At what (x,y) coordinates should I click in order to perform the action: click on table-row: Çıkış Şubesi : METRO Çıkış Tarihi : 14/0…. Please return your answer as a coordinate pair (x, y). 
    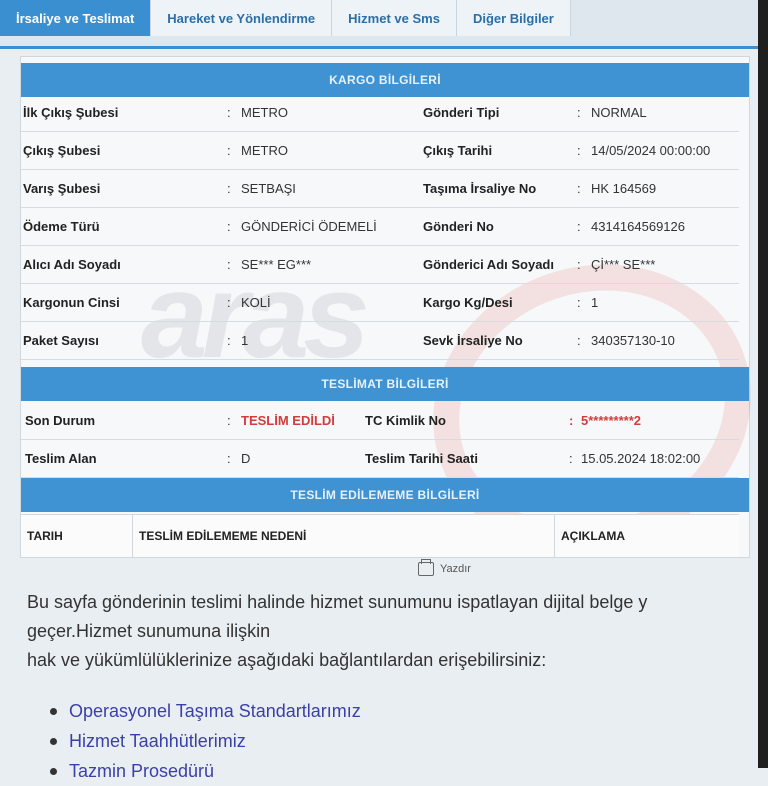
    Looking at the image, I should click on (380, 150).